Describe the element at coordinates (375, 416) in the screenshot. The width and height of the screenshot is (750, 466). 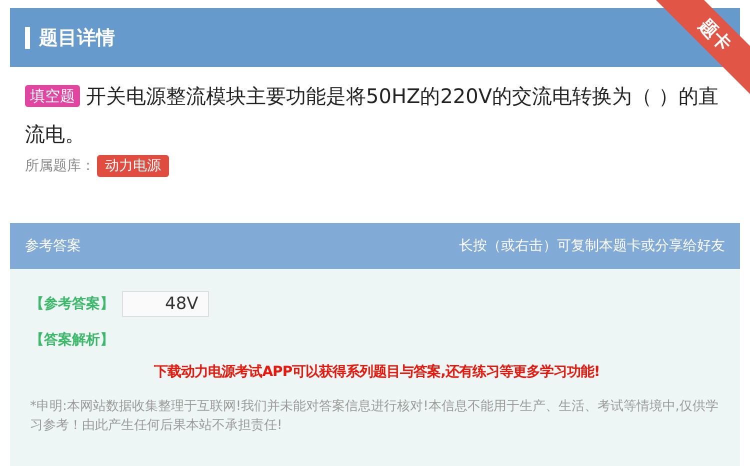
I see `disclaimer-text: *申明:本网站数据收集整理于互联网!我们并未能对答案信息进行核对!本信息不能用于生产、生活、考试等情境中,仅供学习参考！由此产生任何后果本站不承担责任!` at that location.